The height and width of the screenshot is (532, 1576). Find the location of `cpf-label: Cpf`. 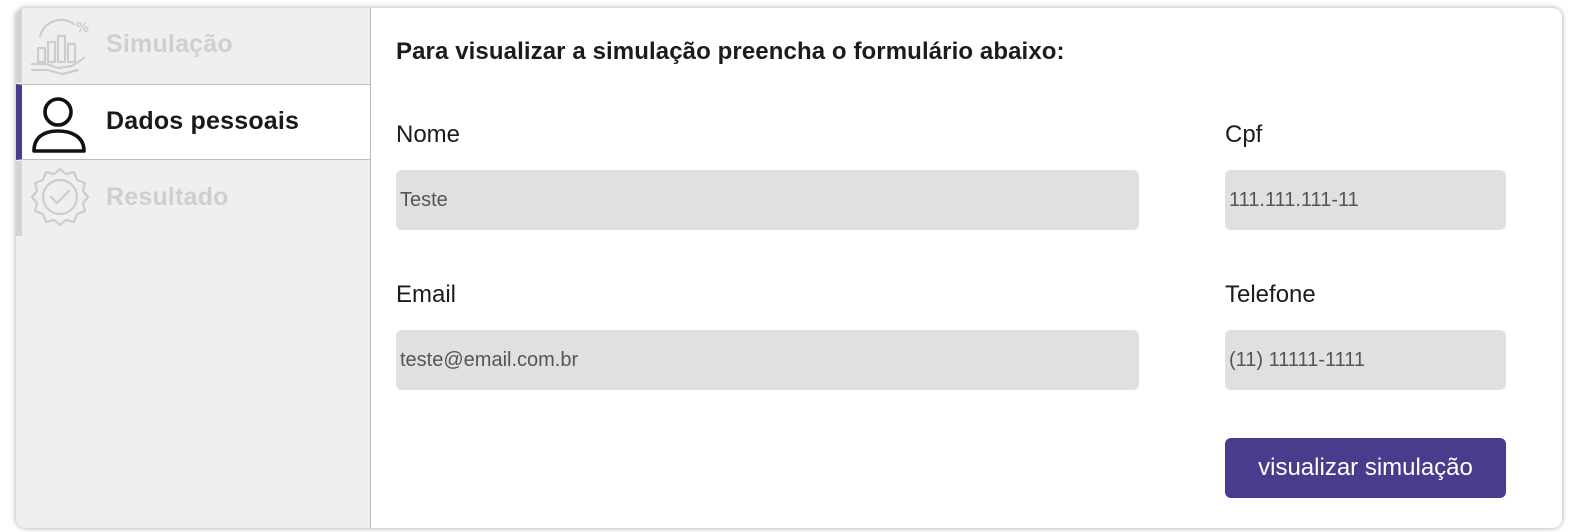

cpf-label: Cpf is located at coordinates (1244, 134).